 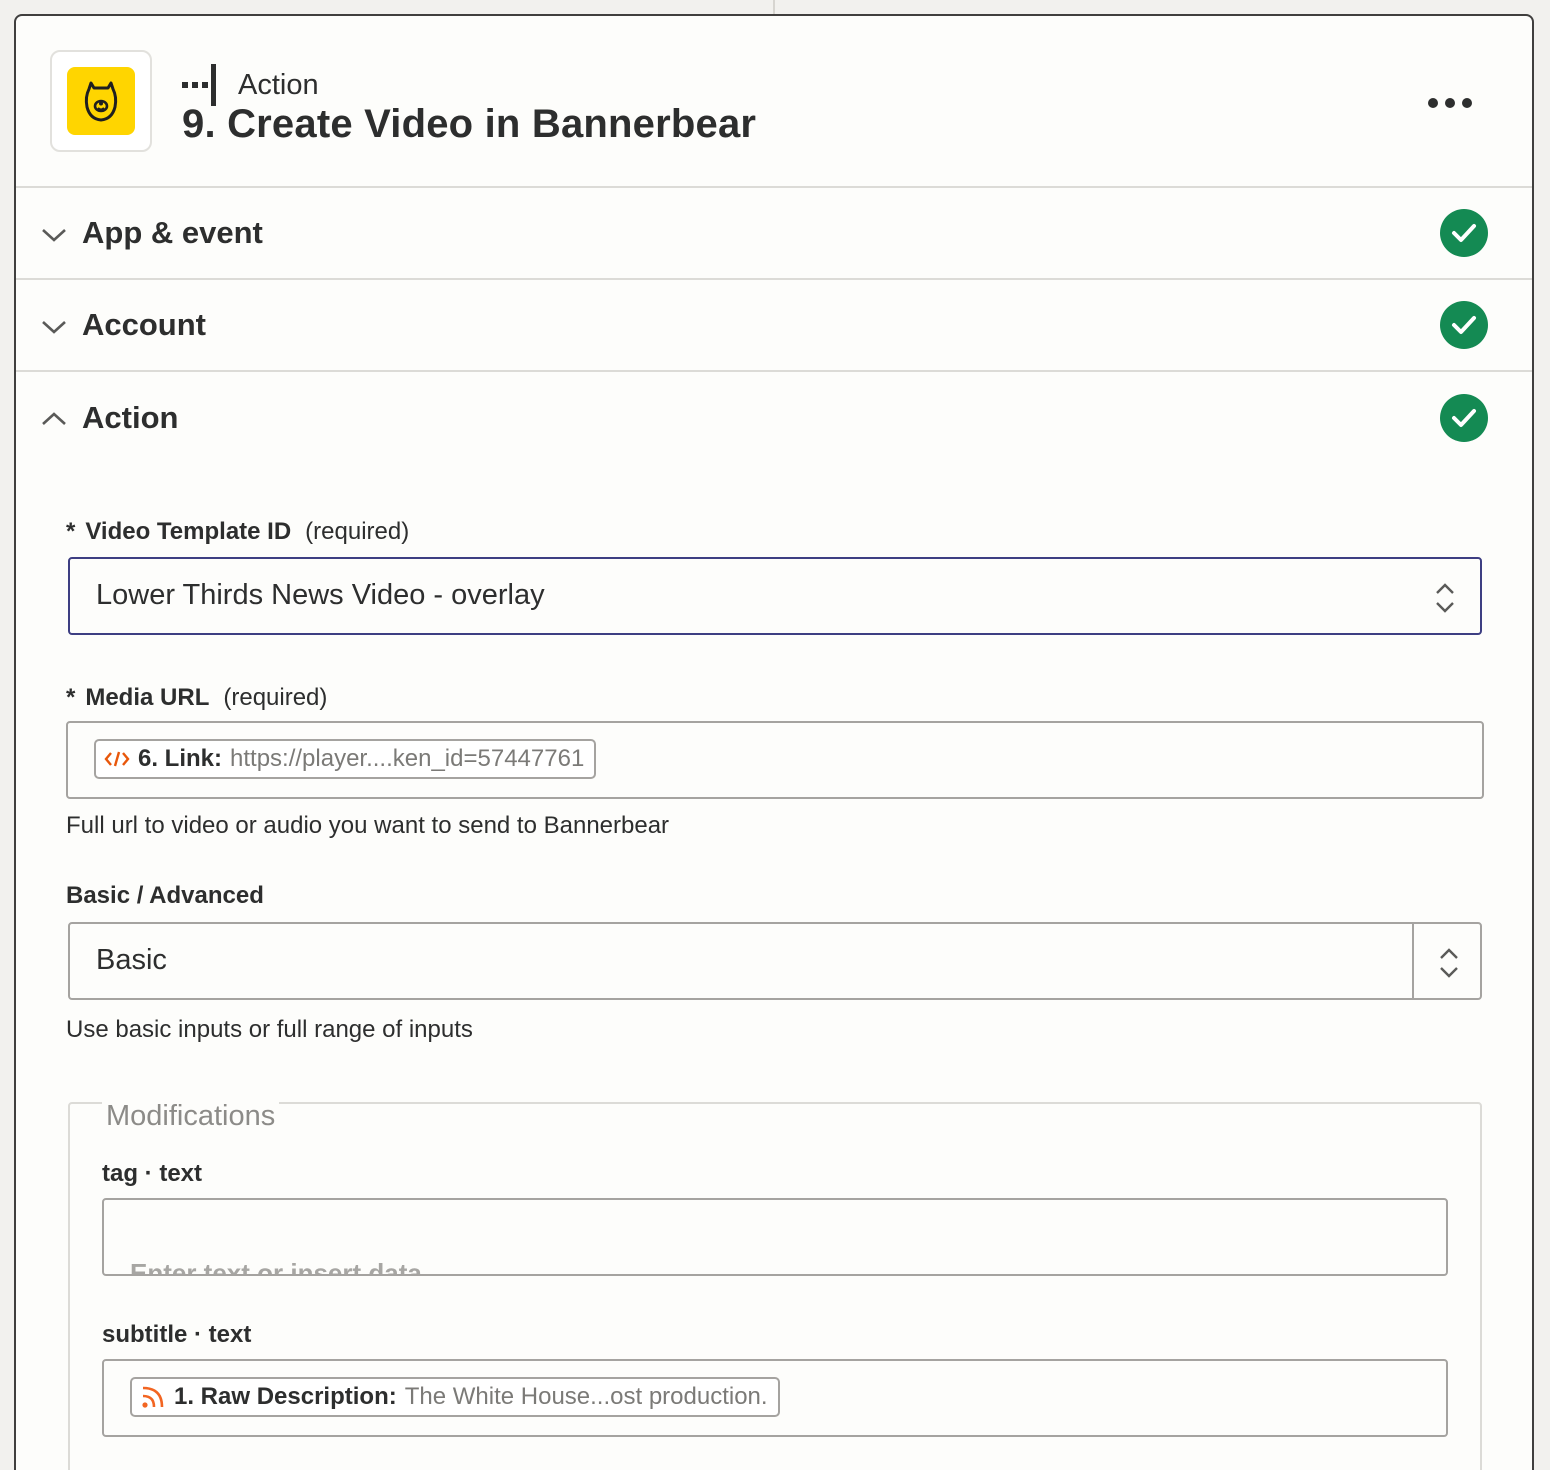 I want to click on pill-label: 1. Raw Description:, so click(x=285, y=1396).